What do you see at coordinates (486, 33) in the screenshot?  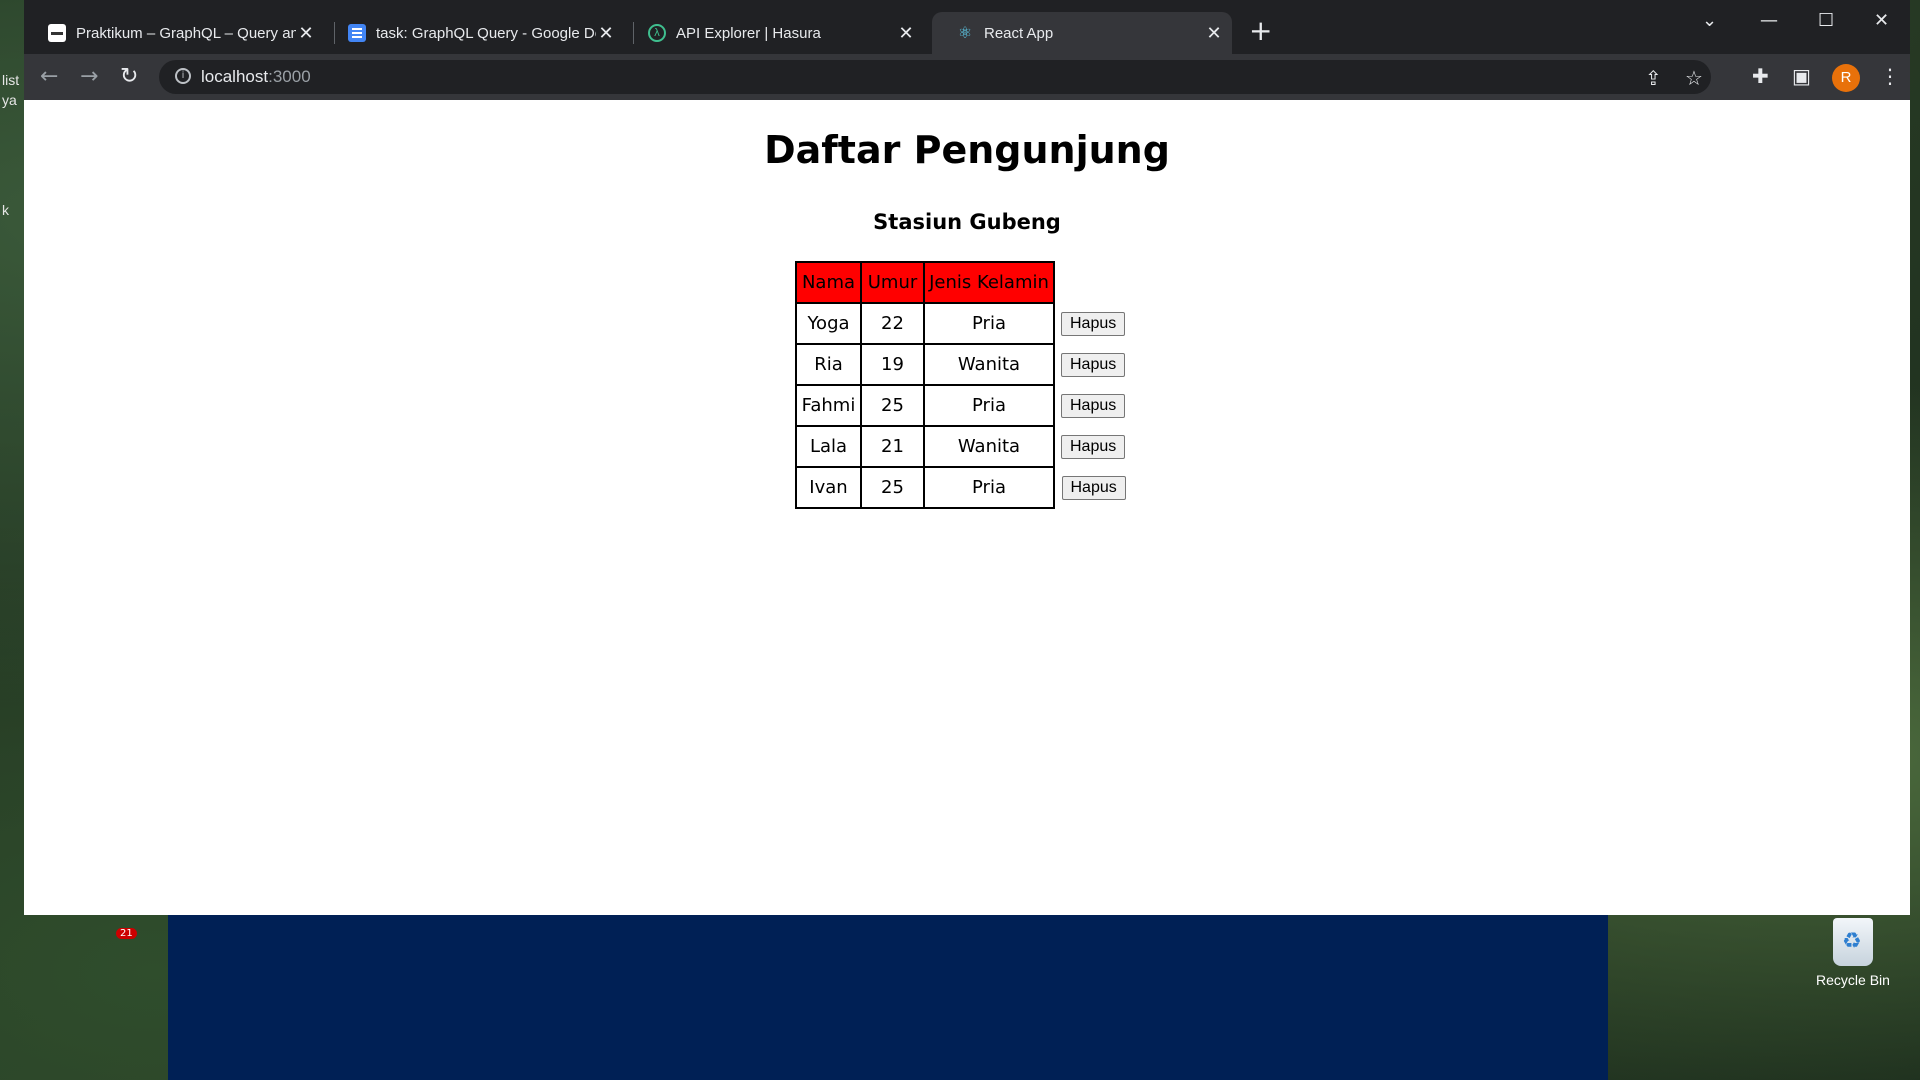 I see `tab-title: task: GraphQL Query - Google Do` at bounding box center [486, 33].